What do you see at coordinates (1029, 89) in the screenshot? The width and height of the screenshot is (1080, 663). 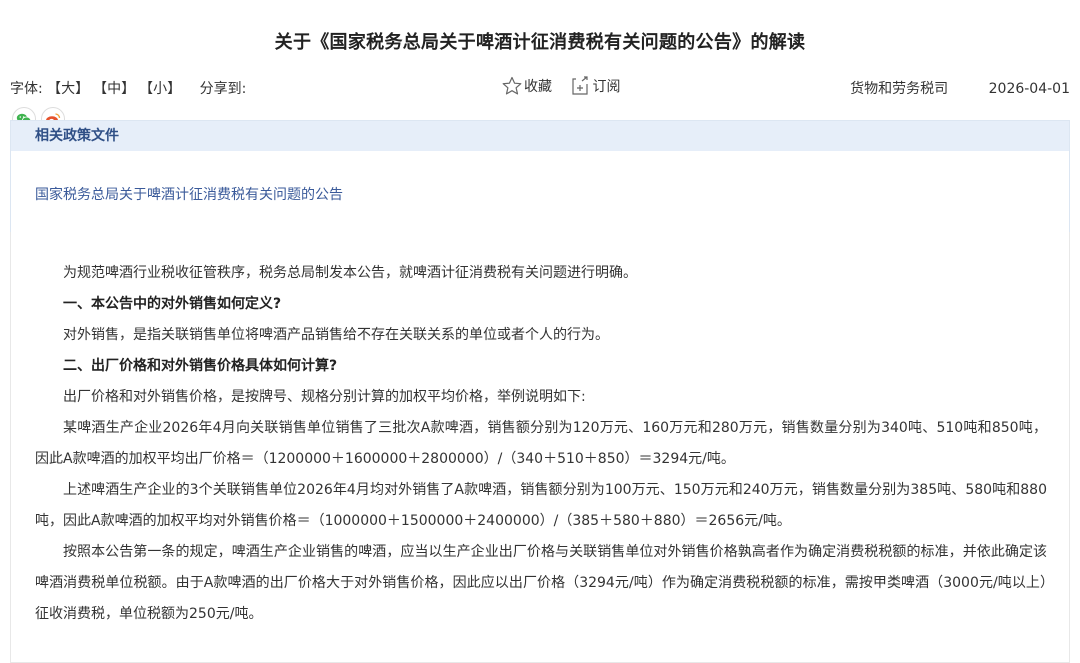 I see `publish-date: 2026-04-01` at bounding box center [1029, 89].